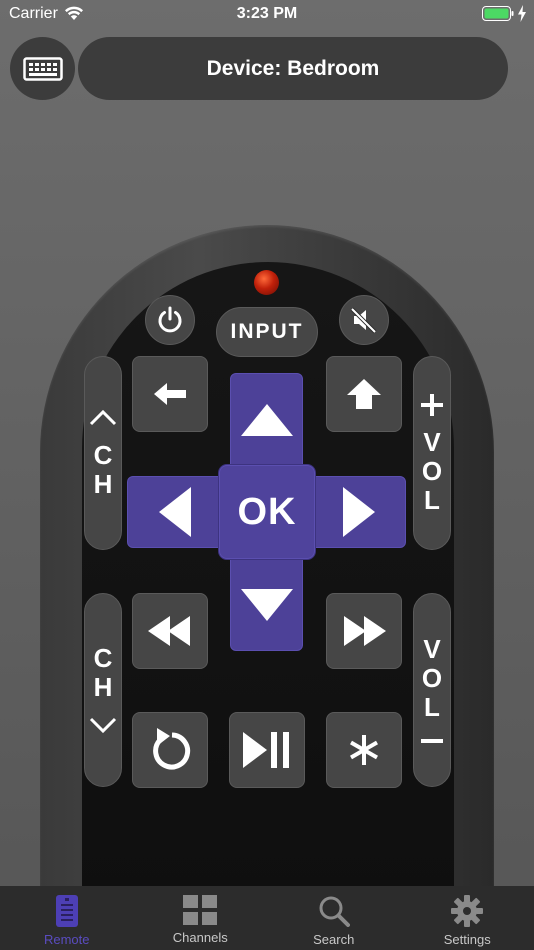  I want to click on rewind-icon, so click(169, 631).